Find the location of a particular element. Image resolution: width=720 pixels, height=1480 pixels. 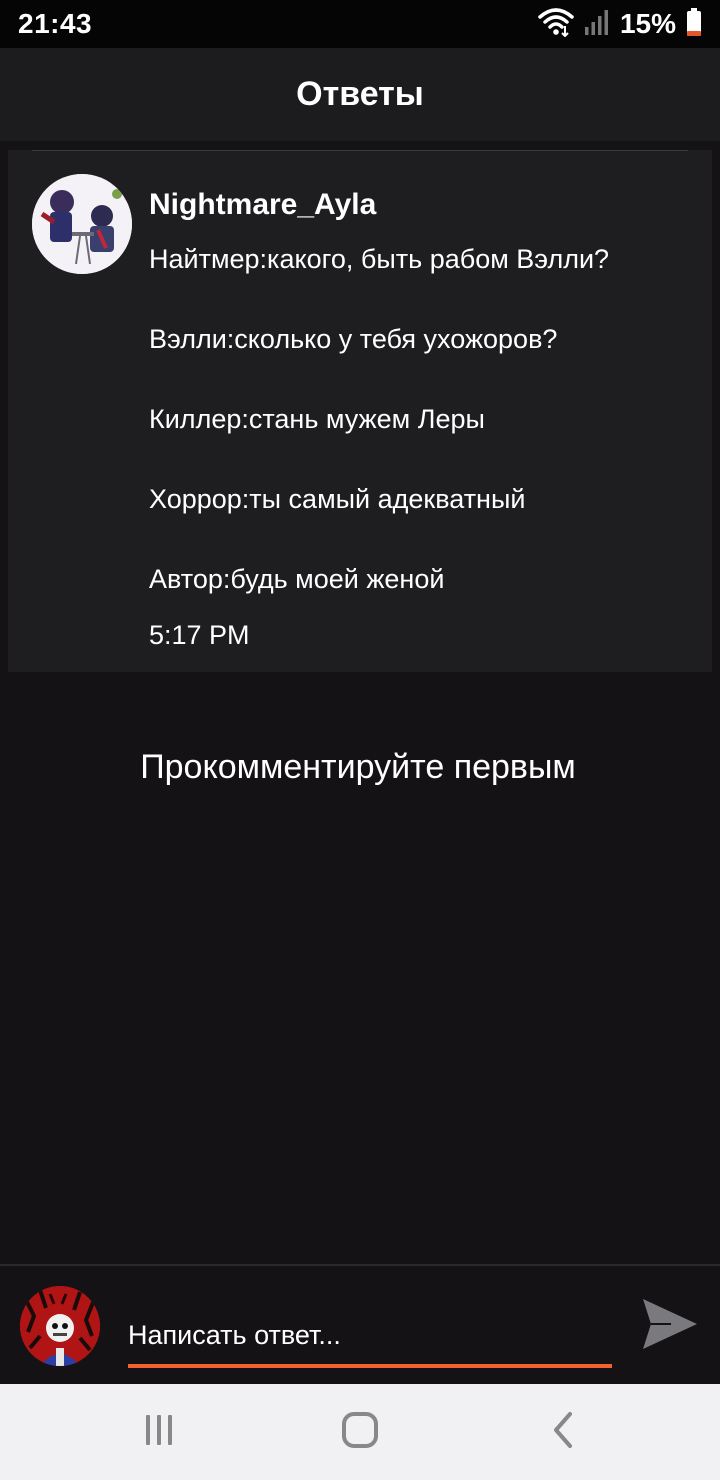

status-icons: 15% is located at coordinates (620, 24).